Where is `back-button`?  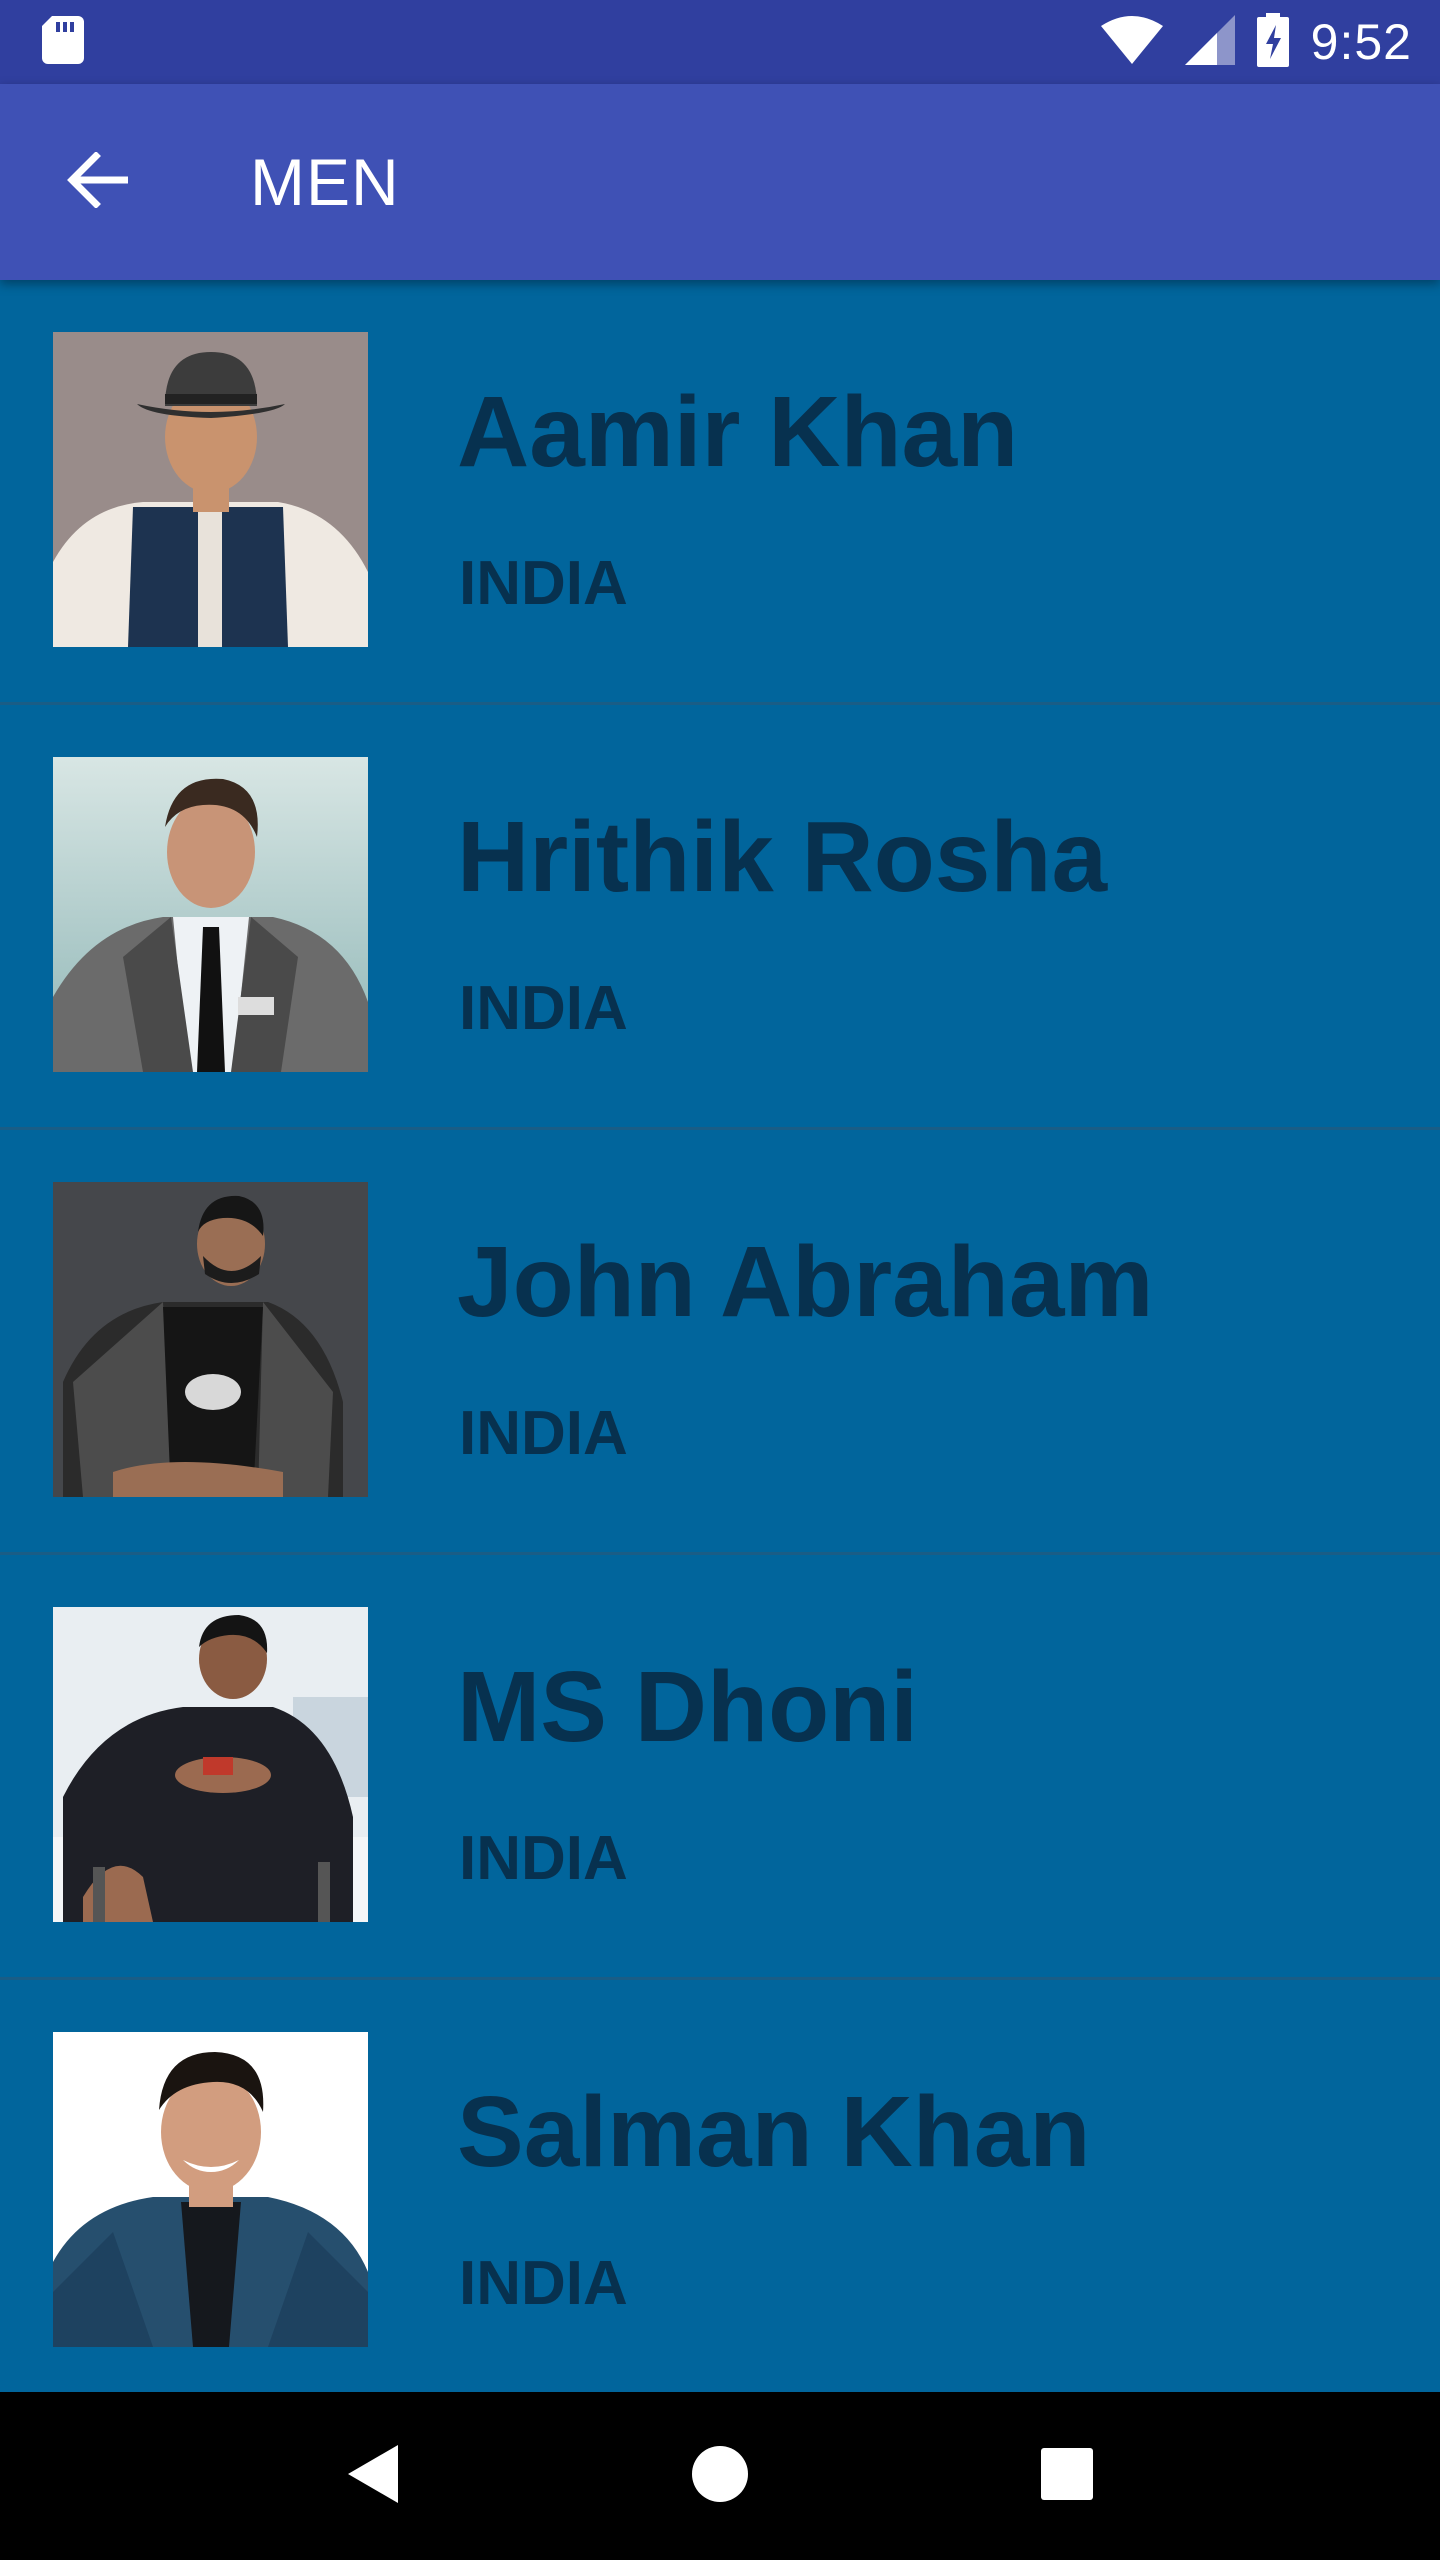
back-button is located at coordinates (98, 182).